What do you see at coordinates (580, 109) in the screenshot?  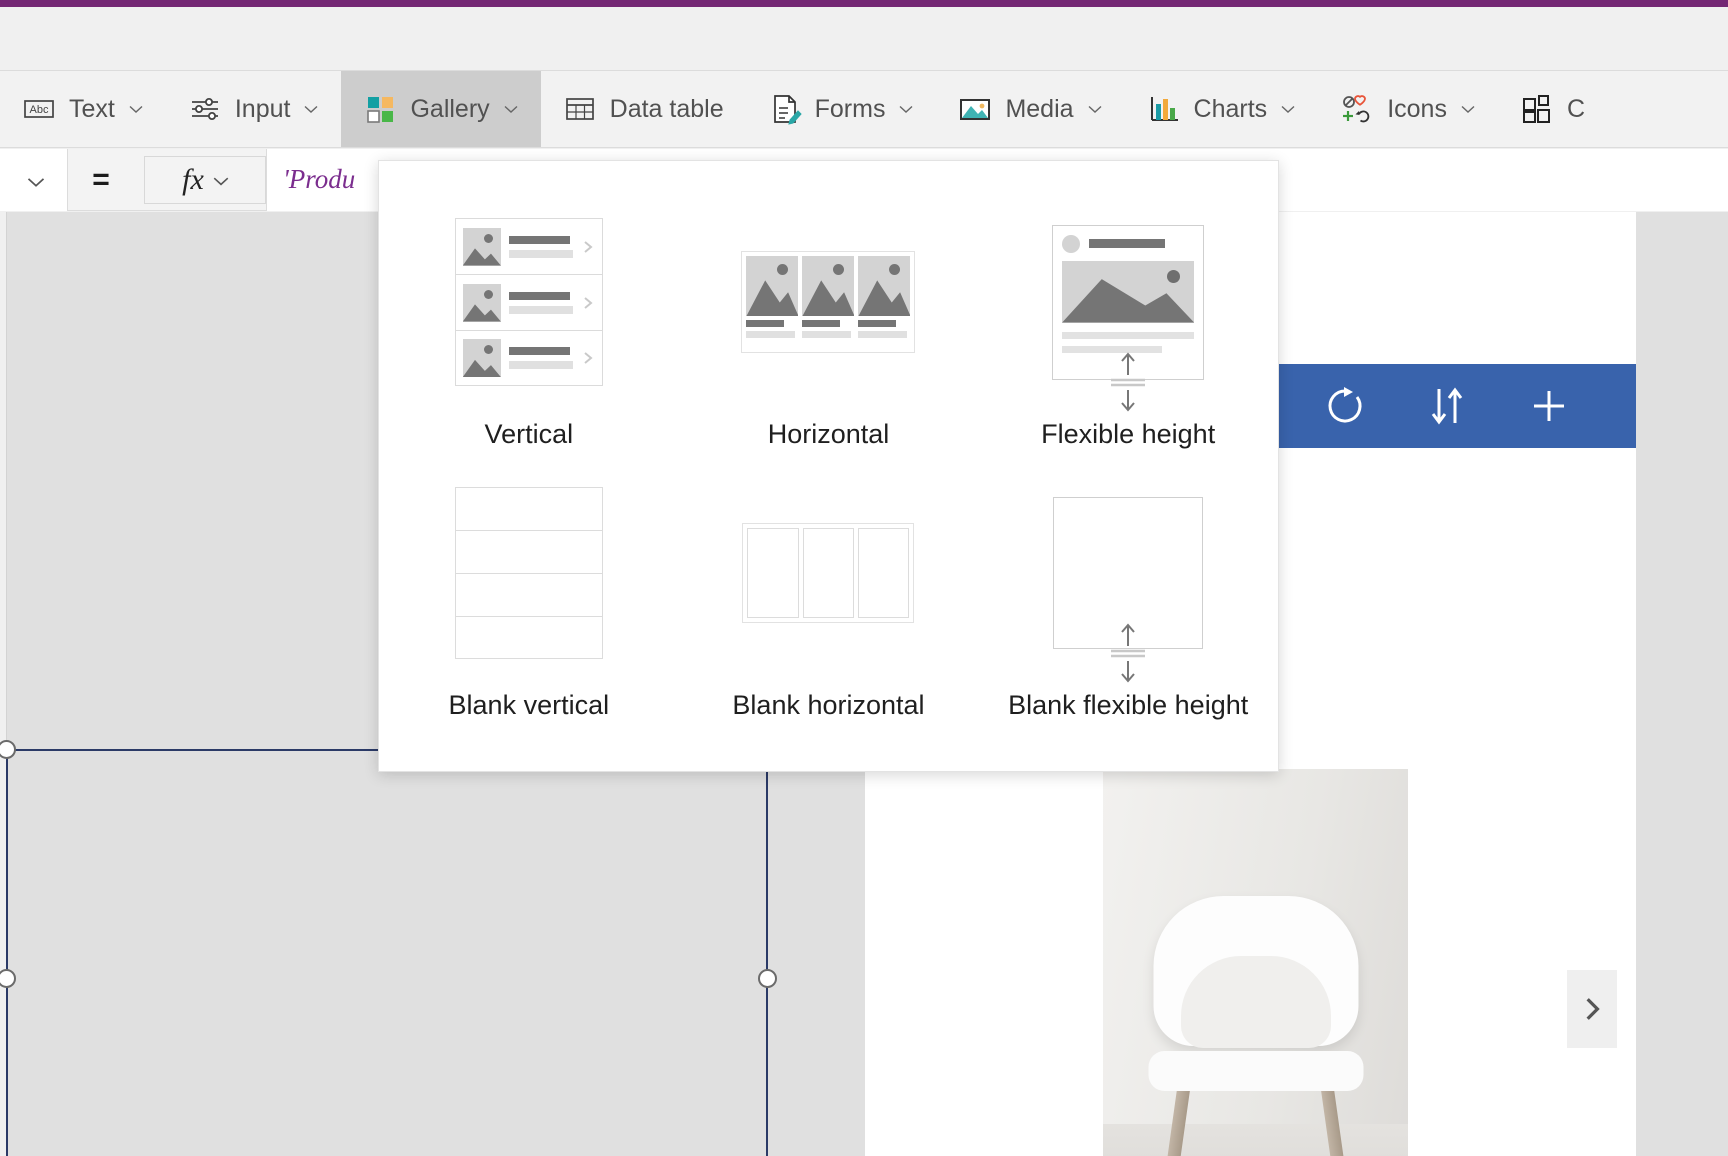 I see `table-icon` at bounding box center [580, 109].